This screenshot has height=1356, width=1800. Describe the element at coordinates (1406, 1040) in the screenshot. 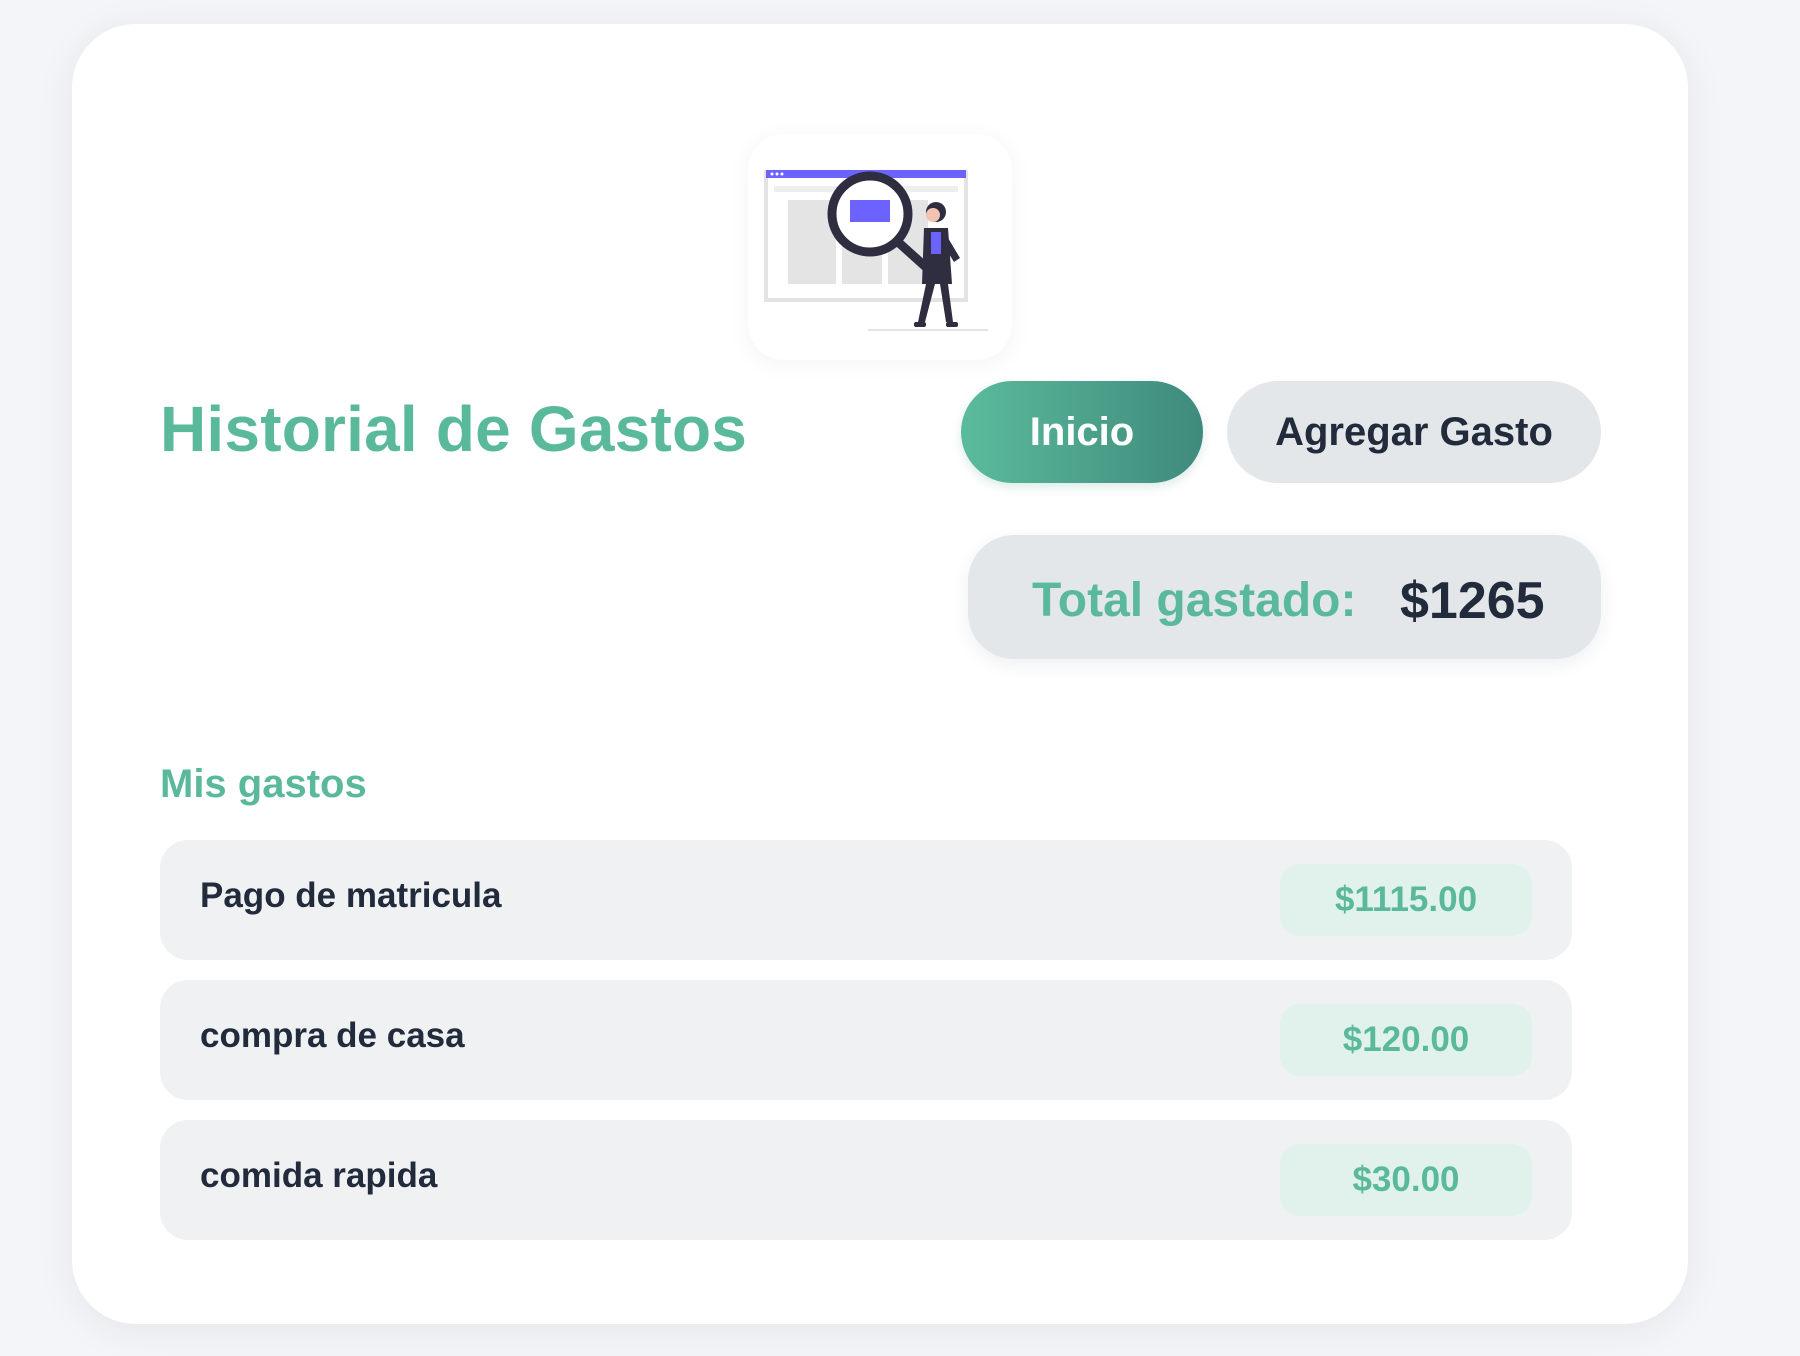

I see `expense-amount-badge: $120.00` at that location.